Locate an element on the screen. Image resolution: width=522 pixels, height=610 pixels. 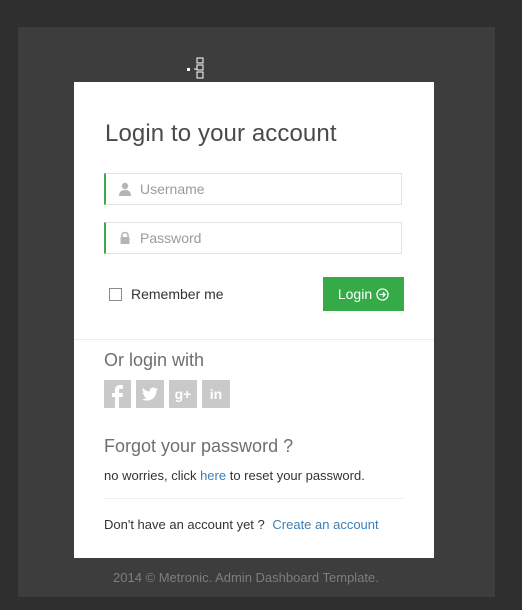
forgot-password-heading: Forgot your password ? is located at coordinates (199, 446).